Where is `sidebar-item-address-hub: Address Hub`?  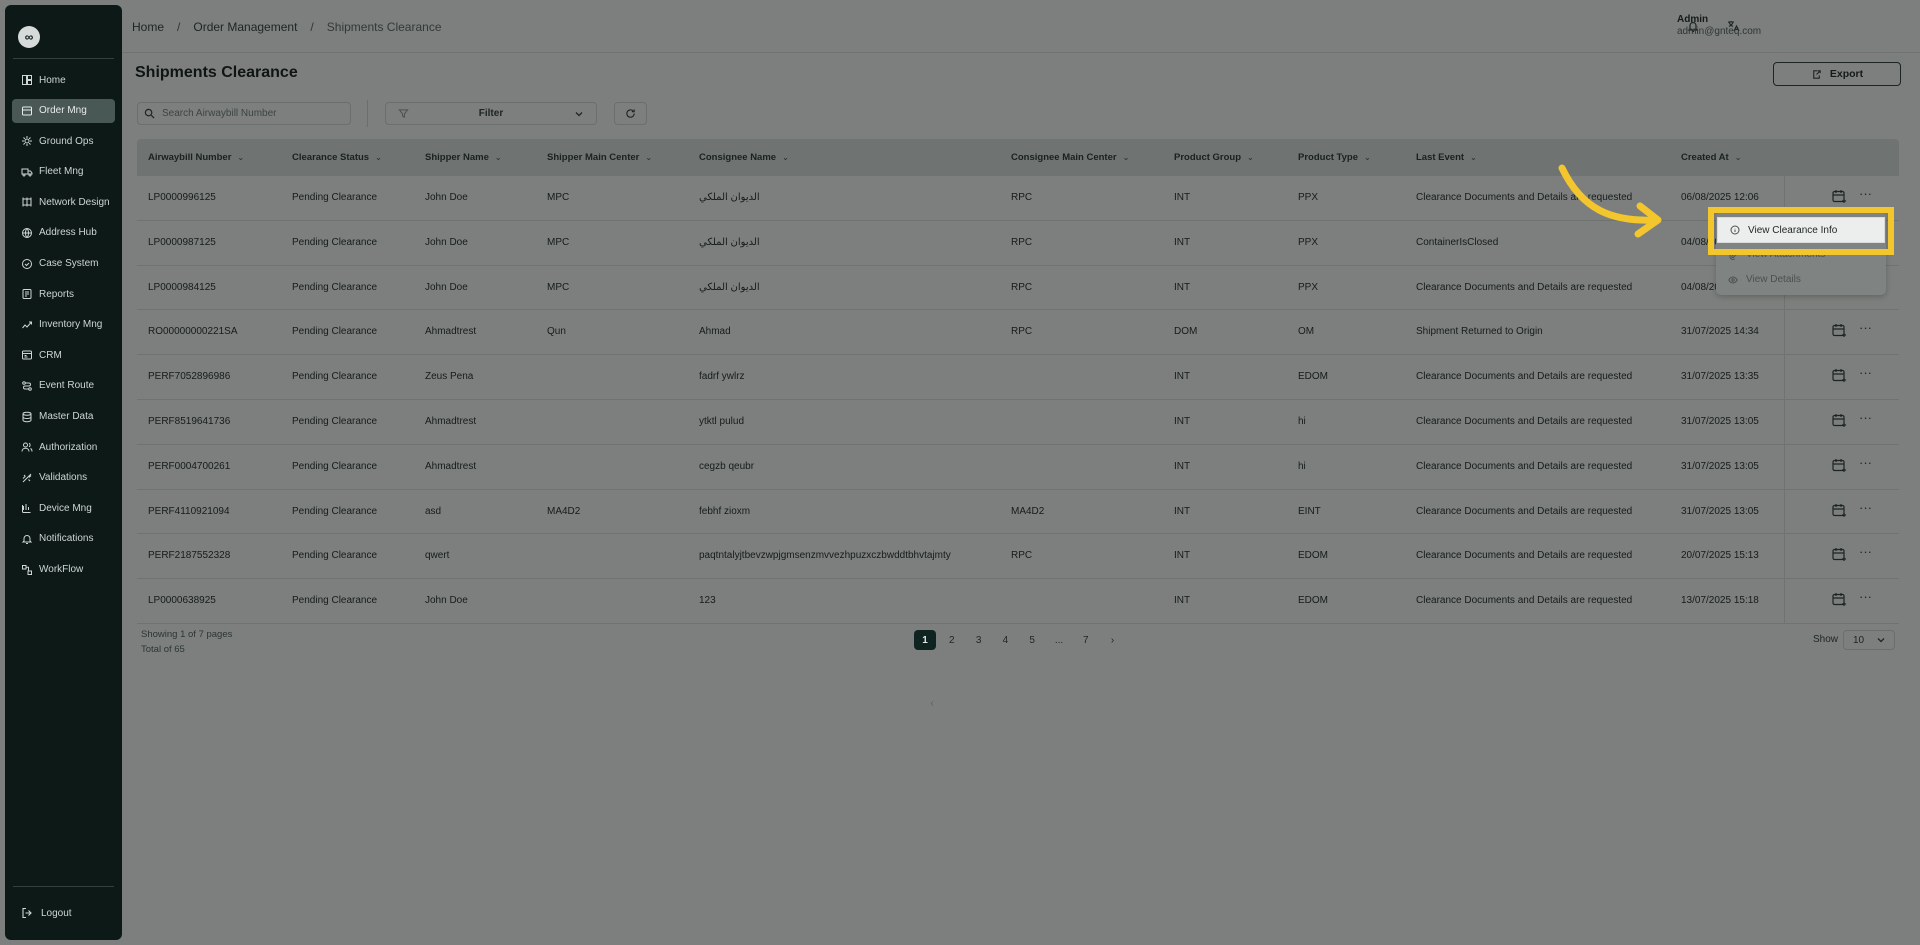
sidebar-item-address-hub: Address Hub is located at coordinates (63, 233).